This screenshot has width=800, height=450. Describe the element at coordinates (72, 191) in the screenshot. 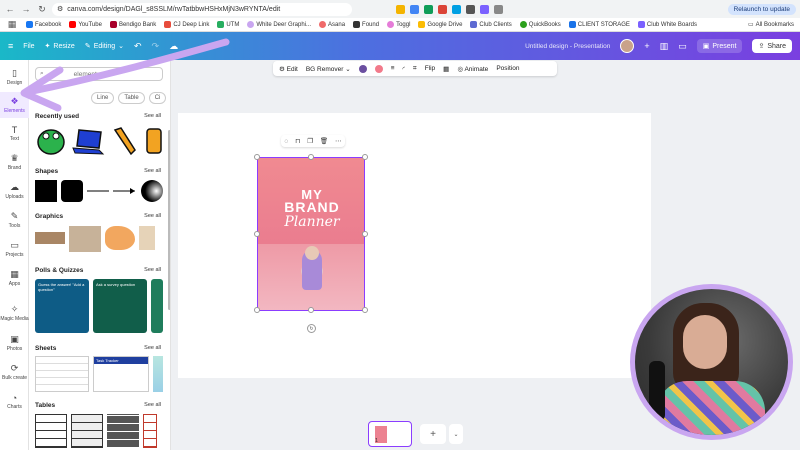

I see `rounded-square-shape` at that location.